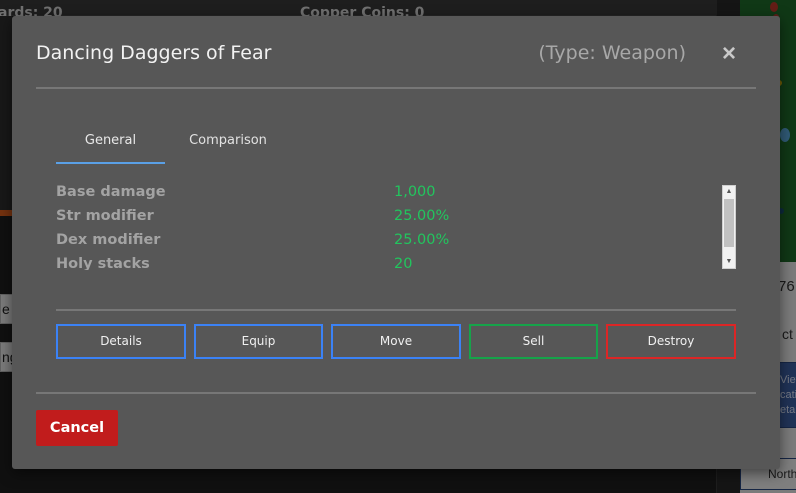 The height and width of the screenshot is (493, 796). I want to click on sell-button: Sell, so click(533, 341).